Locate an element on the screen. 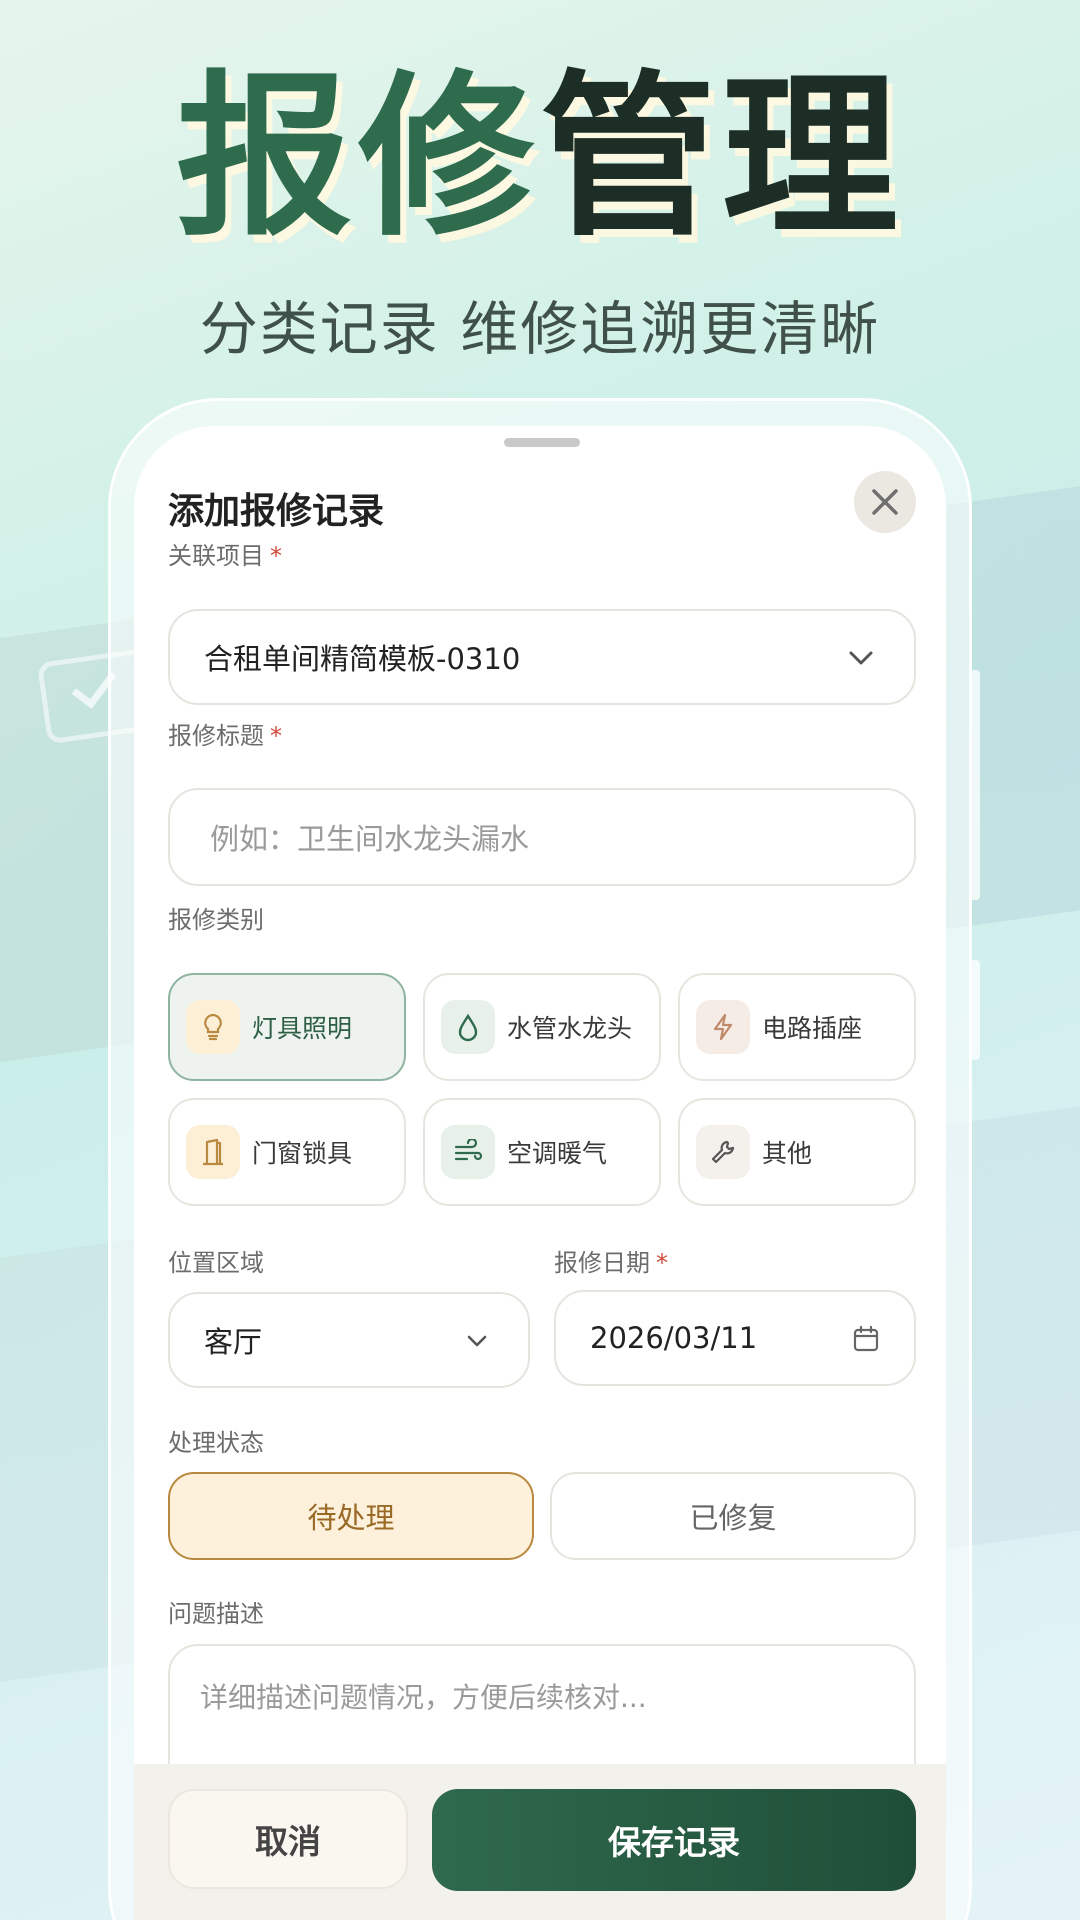 This screenshot has height=1920, width=1080. date-label: 报修日期 * is located at coordinates (611, 1260).